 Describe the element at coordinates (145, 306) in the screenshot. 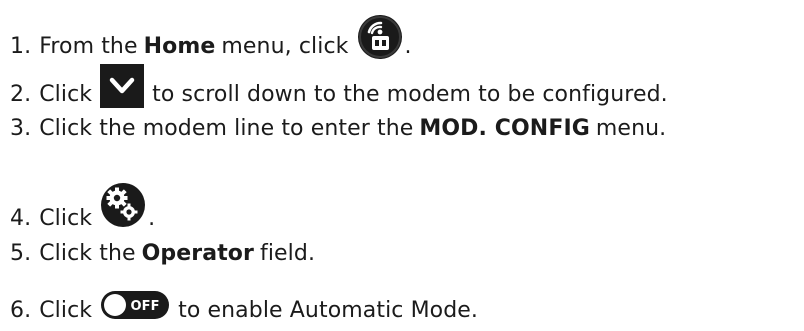

I see `toggle-off-label: OFF` at that location.